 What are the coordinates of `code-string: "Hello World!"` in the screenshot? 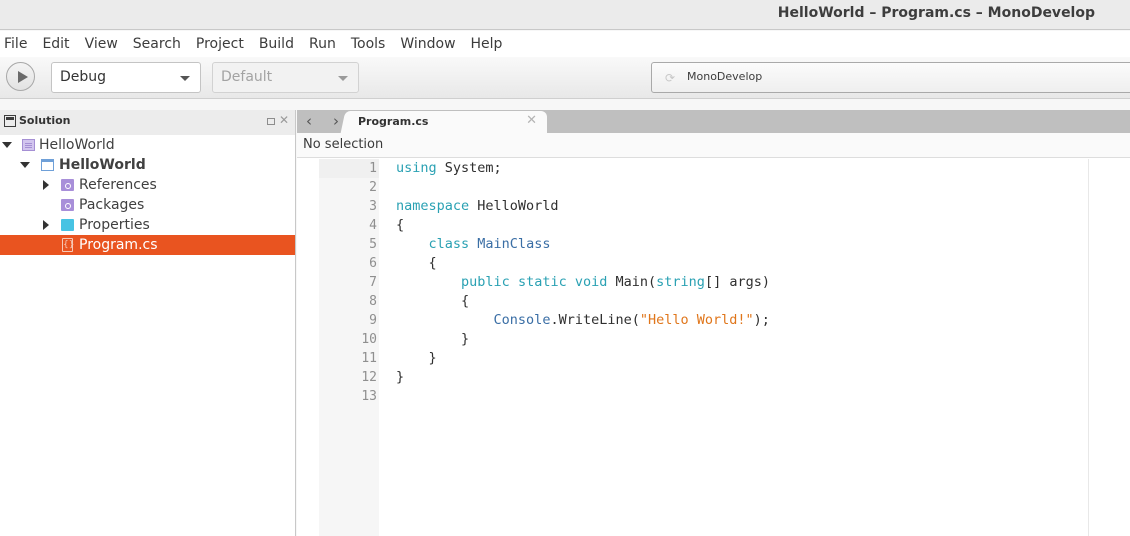 It's located at (696, 320).